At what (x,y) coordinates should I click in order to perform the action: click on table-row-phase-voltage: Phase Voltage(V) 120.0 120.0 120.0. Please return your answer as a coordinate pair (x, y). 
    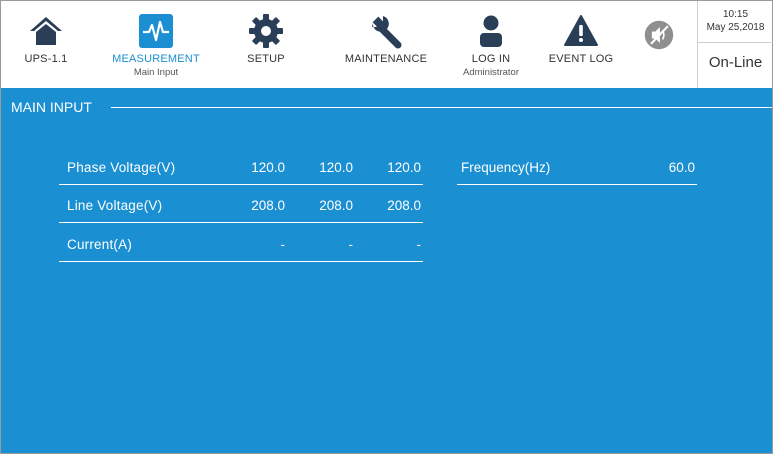
    Looking at the image, I should click on (241, 166).